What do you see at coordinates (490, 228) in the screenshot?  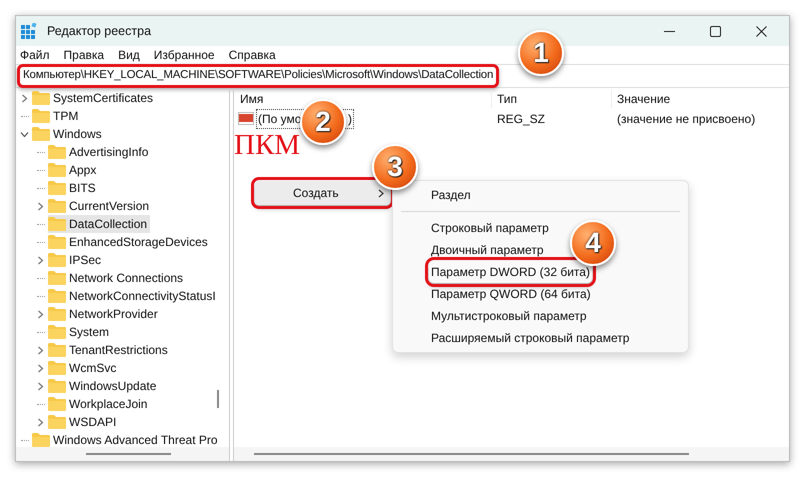 I see `submenu-item: Строковый параметр` at bounding box center [490, 228].